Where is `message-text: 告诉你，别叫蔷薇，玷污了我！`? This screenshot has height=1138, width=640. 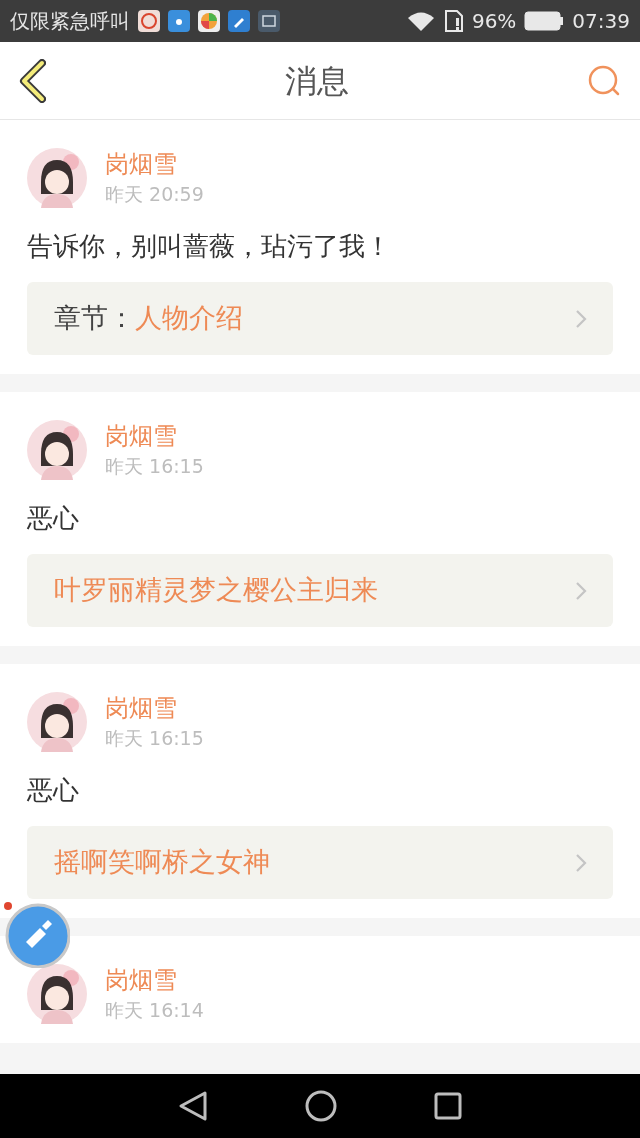
message-text: 告诉你，别叫蔷薇，玷污了我！ is located at coordinates (209, 246).